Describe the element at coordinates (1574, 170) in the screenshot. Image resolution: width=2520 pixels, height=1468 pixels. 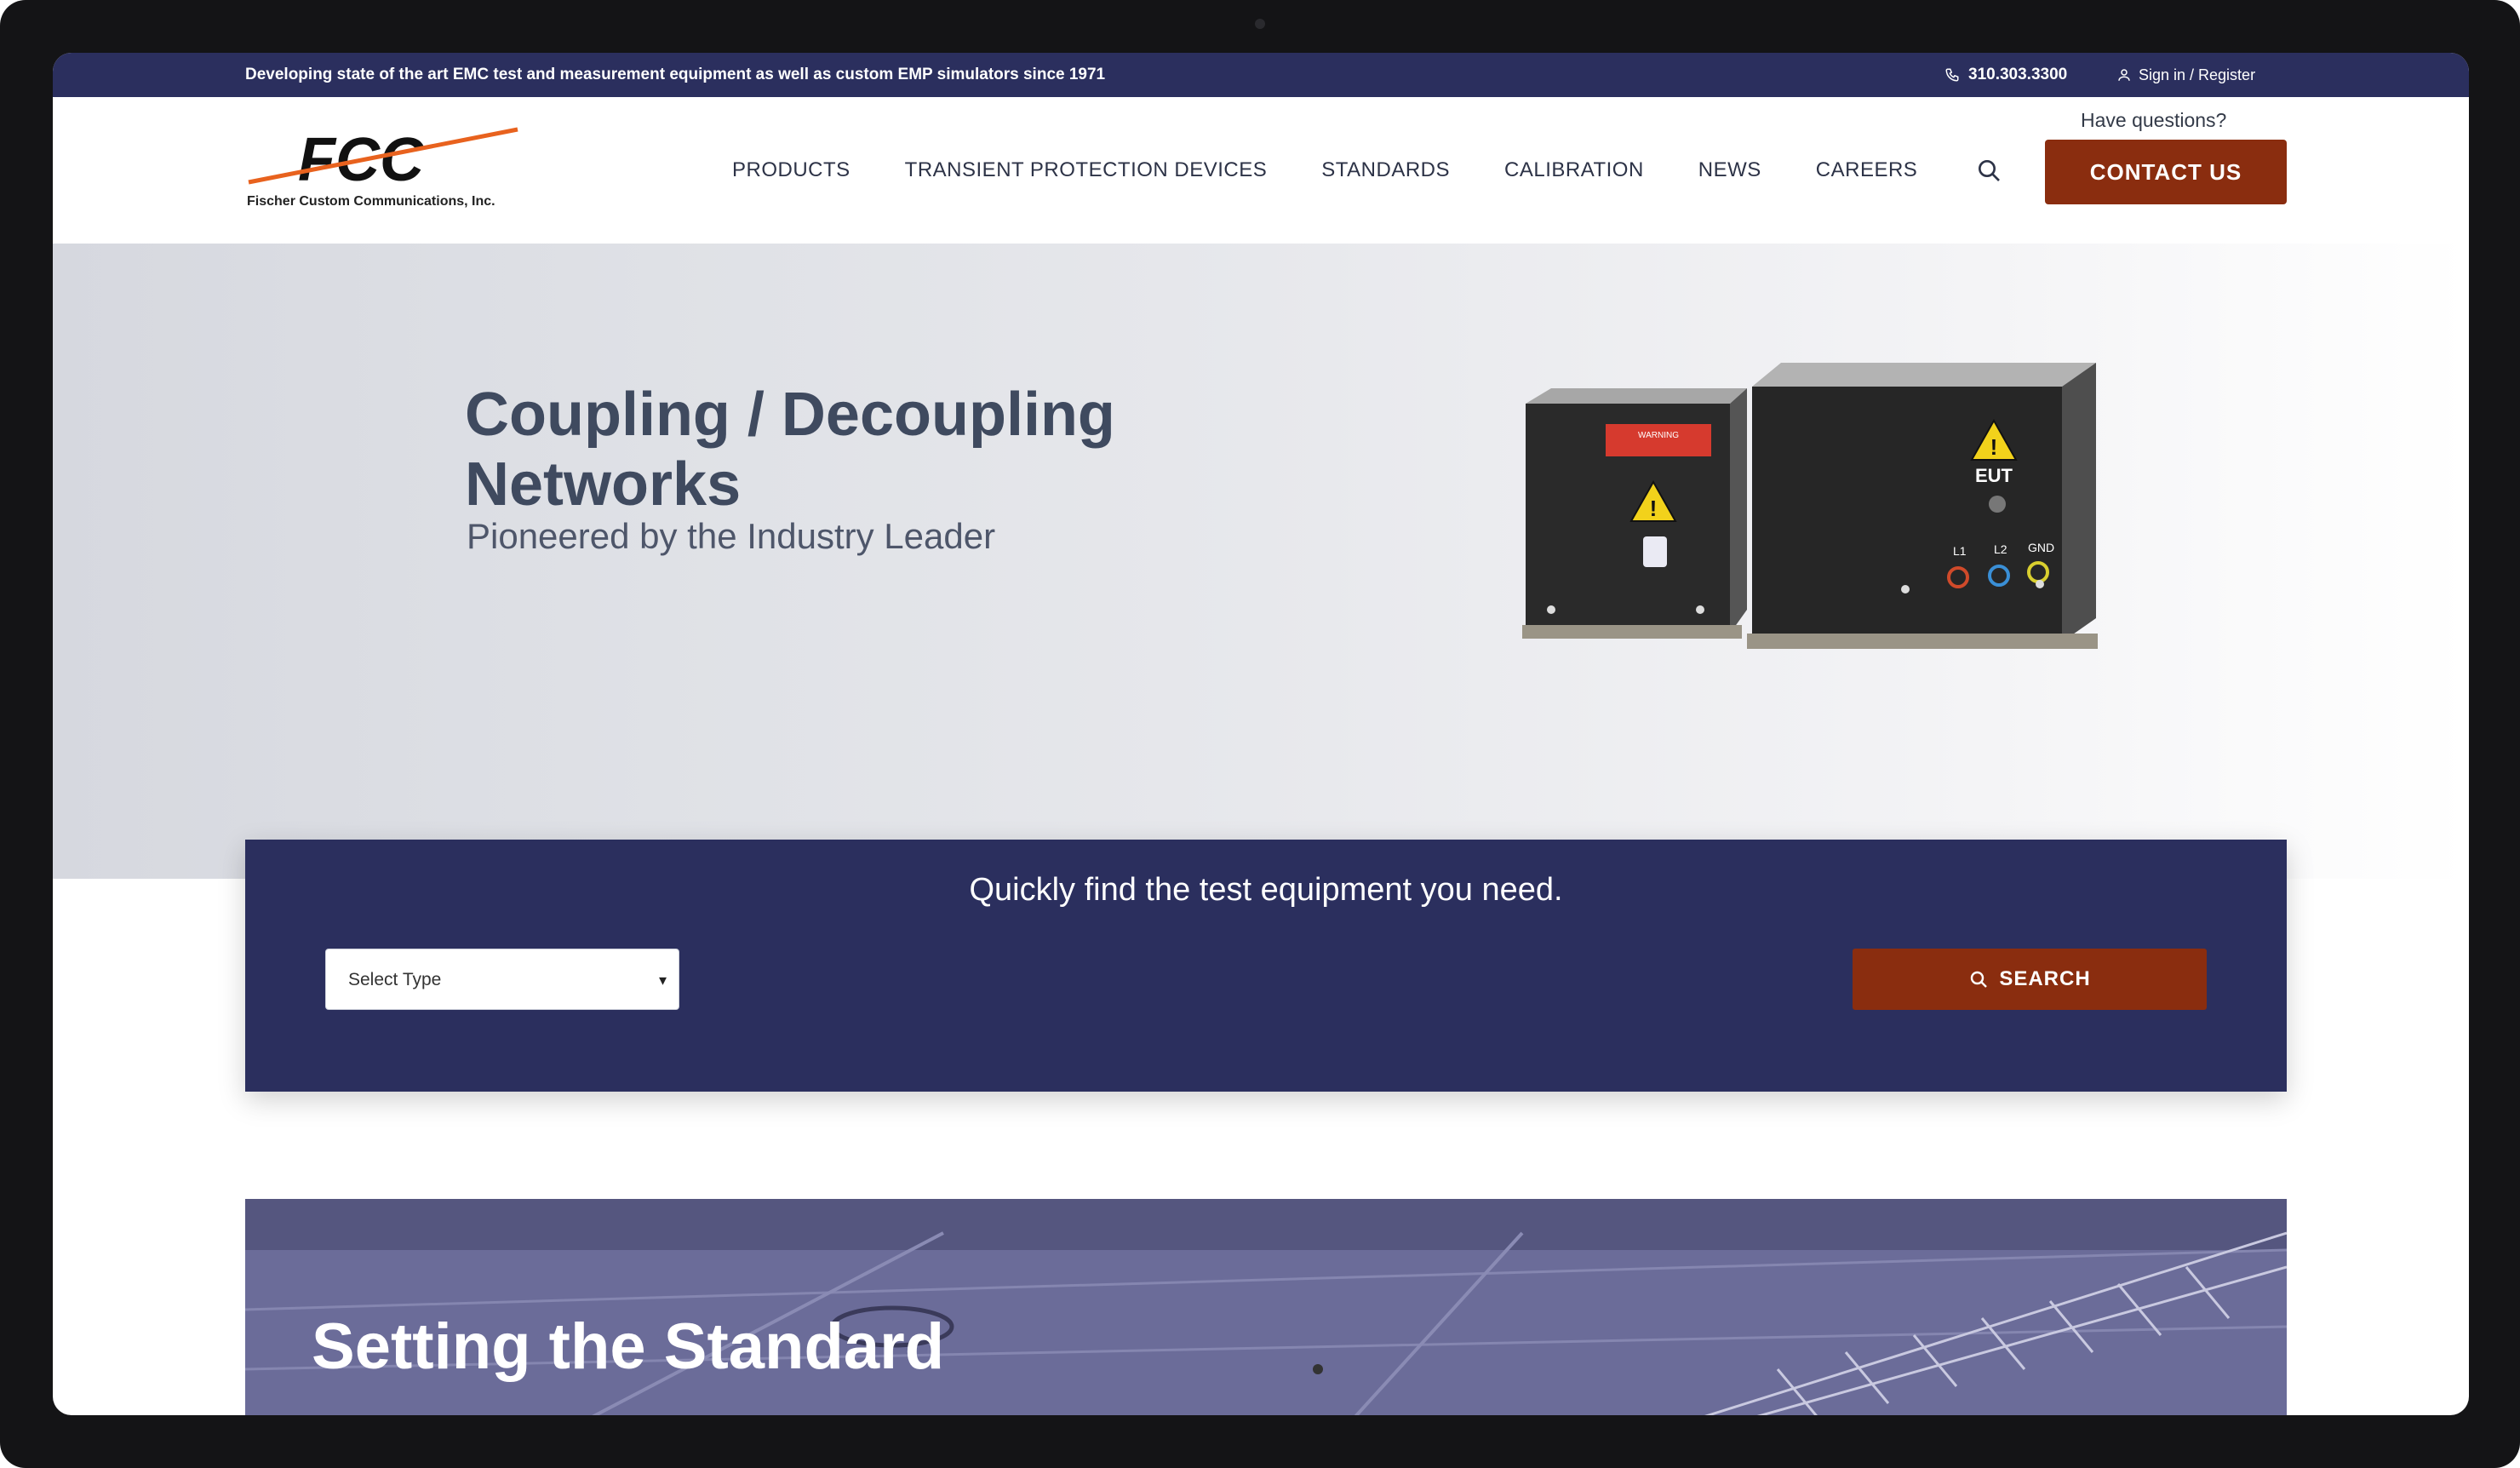
I see `nav-calibration: CALIBRATION` at that location.